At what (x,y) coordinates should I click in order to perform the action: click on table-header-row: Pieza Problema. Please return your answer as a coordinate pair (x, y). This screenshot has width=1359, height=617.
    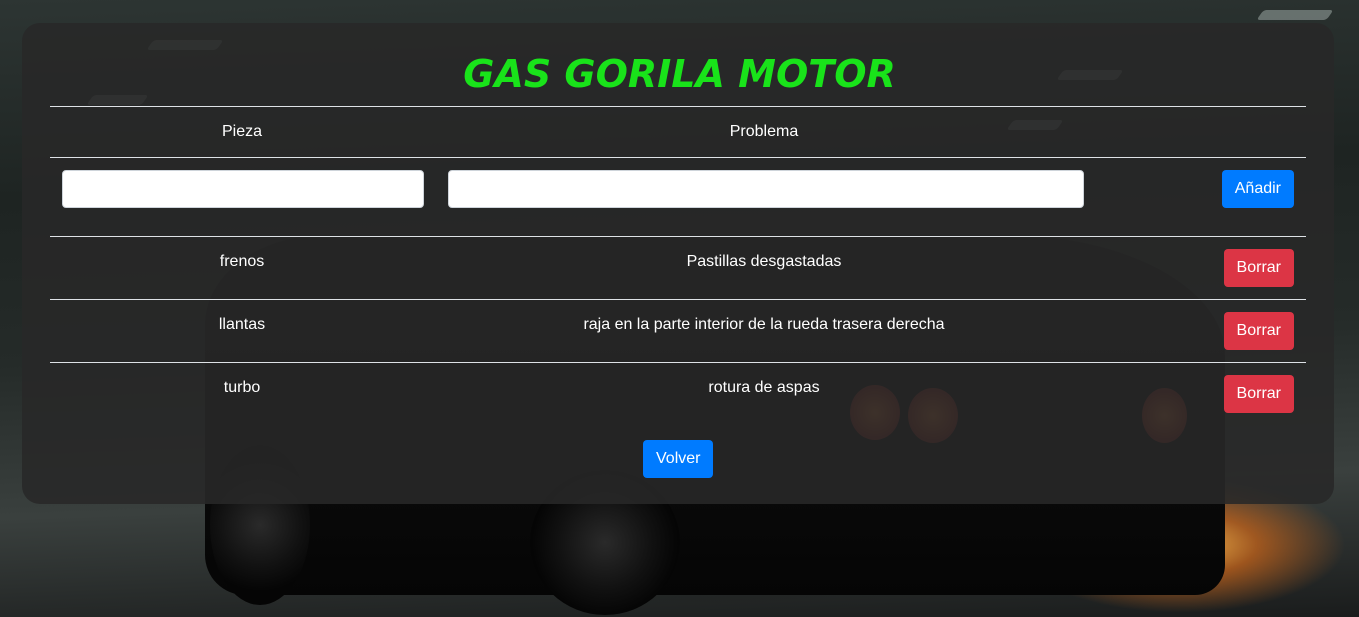
    Looking at the image, I should click on (678, 132).